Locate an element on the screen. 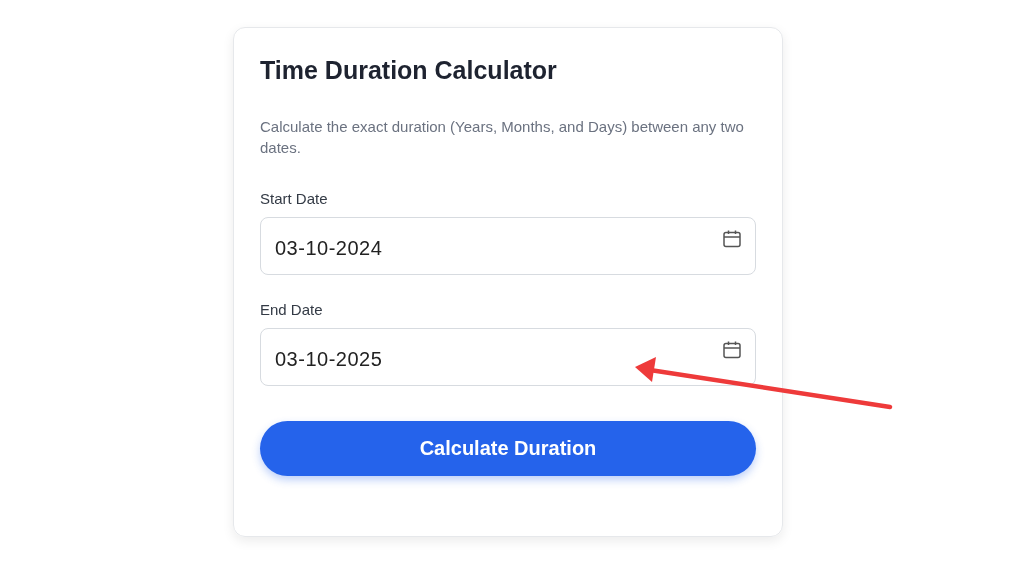 The image size is (1024, 576). card-title: Time Duration Calculator is located at coordinates (409, 70).